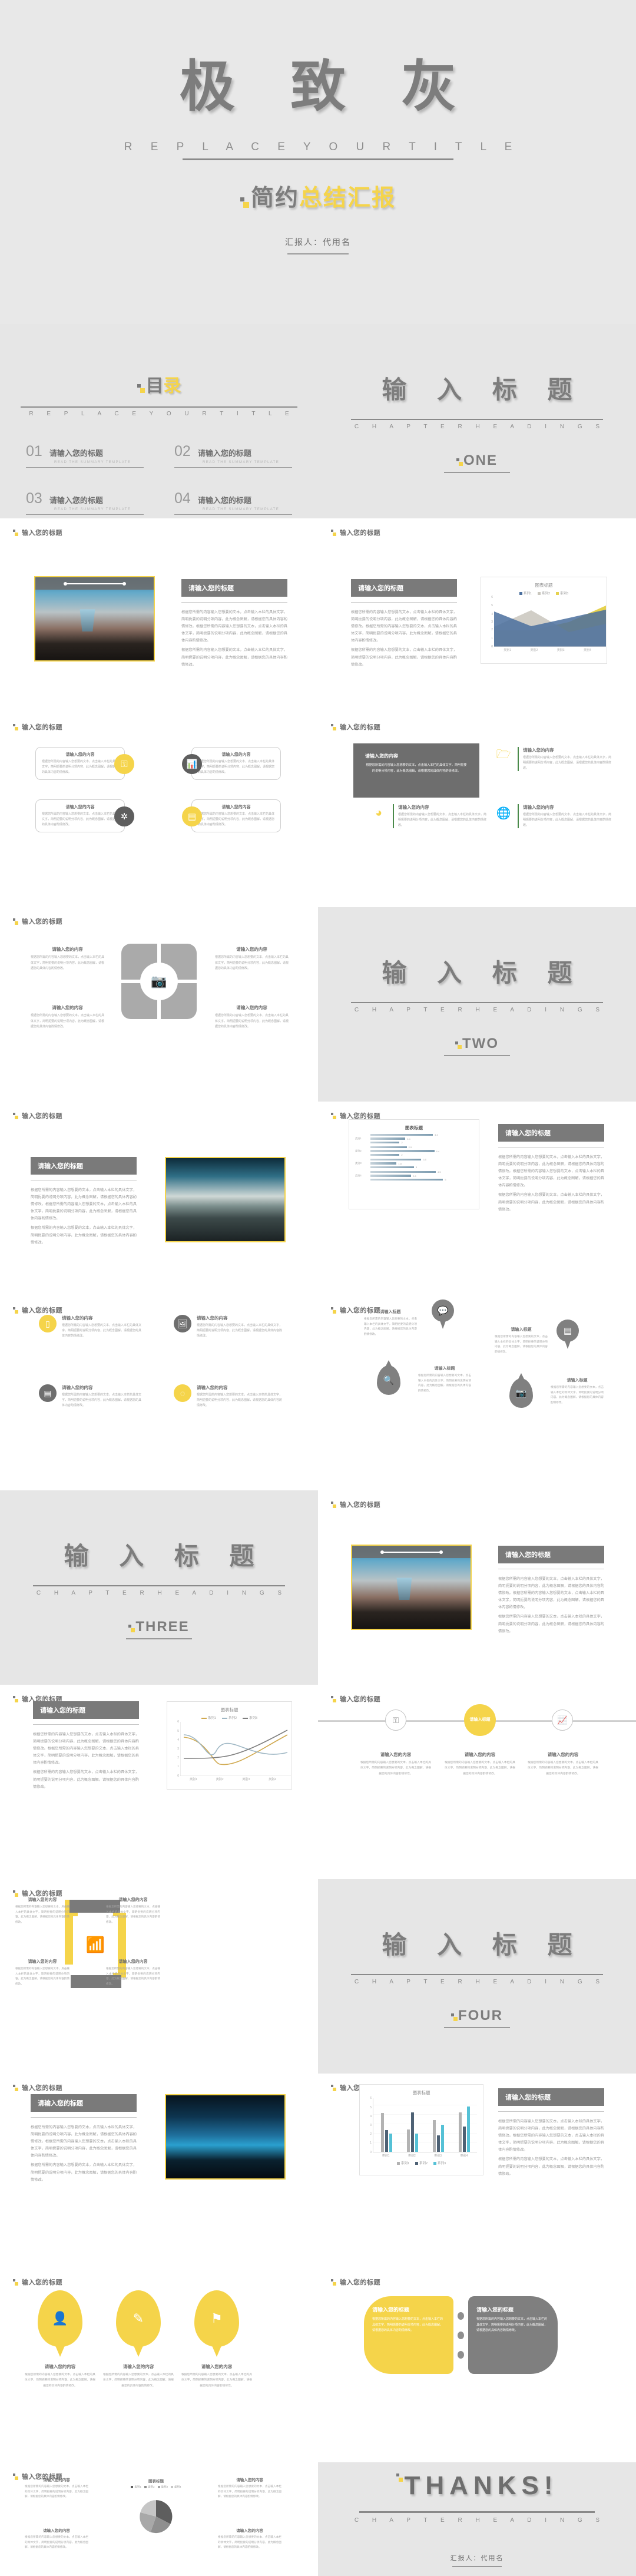 The image size is (636, 2576). What do you see at coordinates (414, 1138) in the screenshot?
I see `hbar-group: 类别1 4.3 2.4 2` at bounding box center [414, 1138].